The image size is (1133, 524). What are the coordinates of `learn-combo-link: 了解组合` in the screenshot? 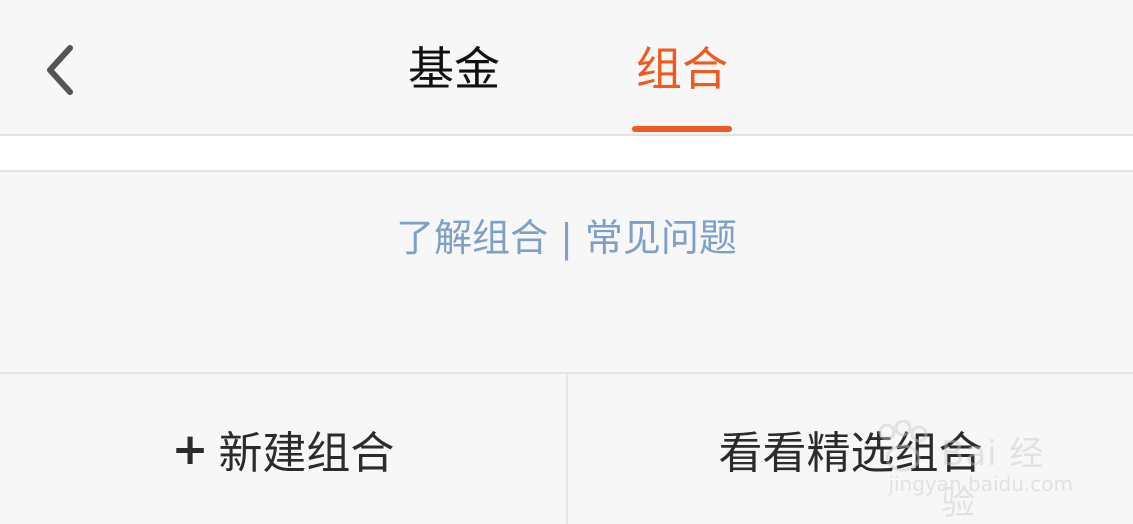 It's located at (472, 238).